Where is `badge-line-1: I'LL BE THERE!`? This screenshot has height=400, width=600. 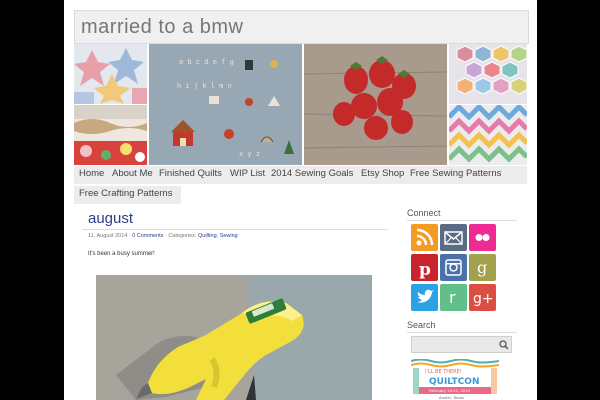
badge-line-1: I'LL BE THERE! is located at coordinates (443, 372).